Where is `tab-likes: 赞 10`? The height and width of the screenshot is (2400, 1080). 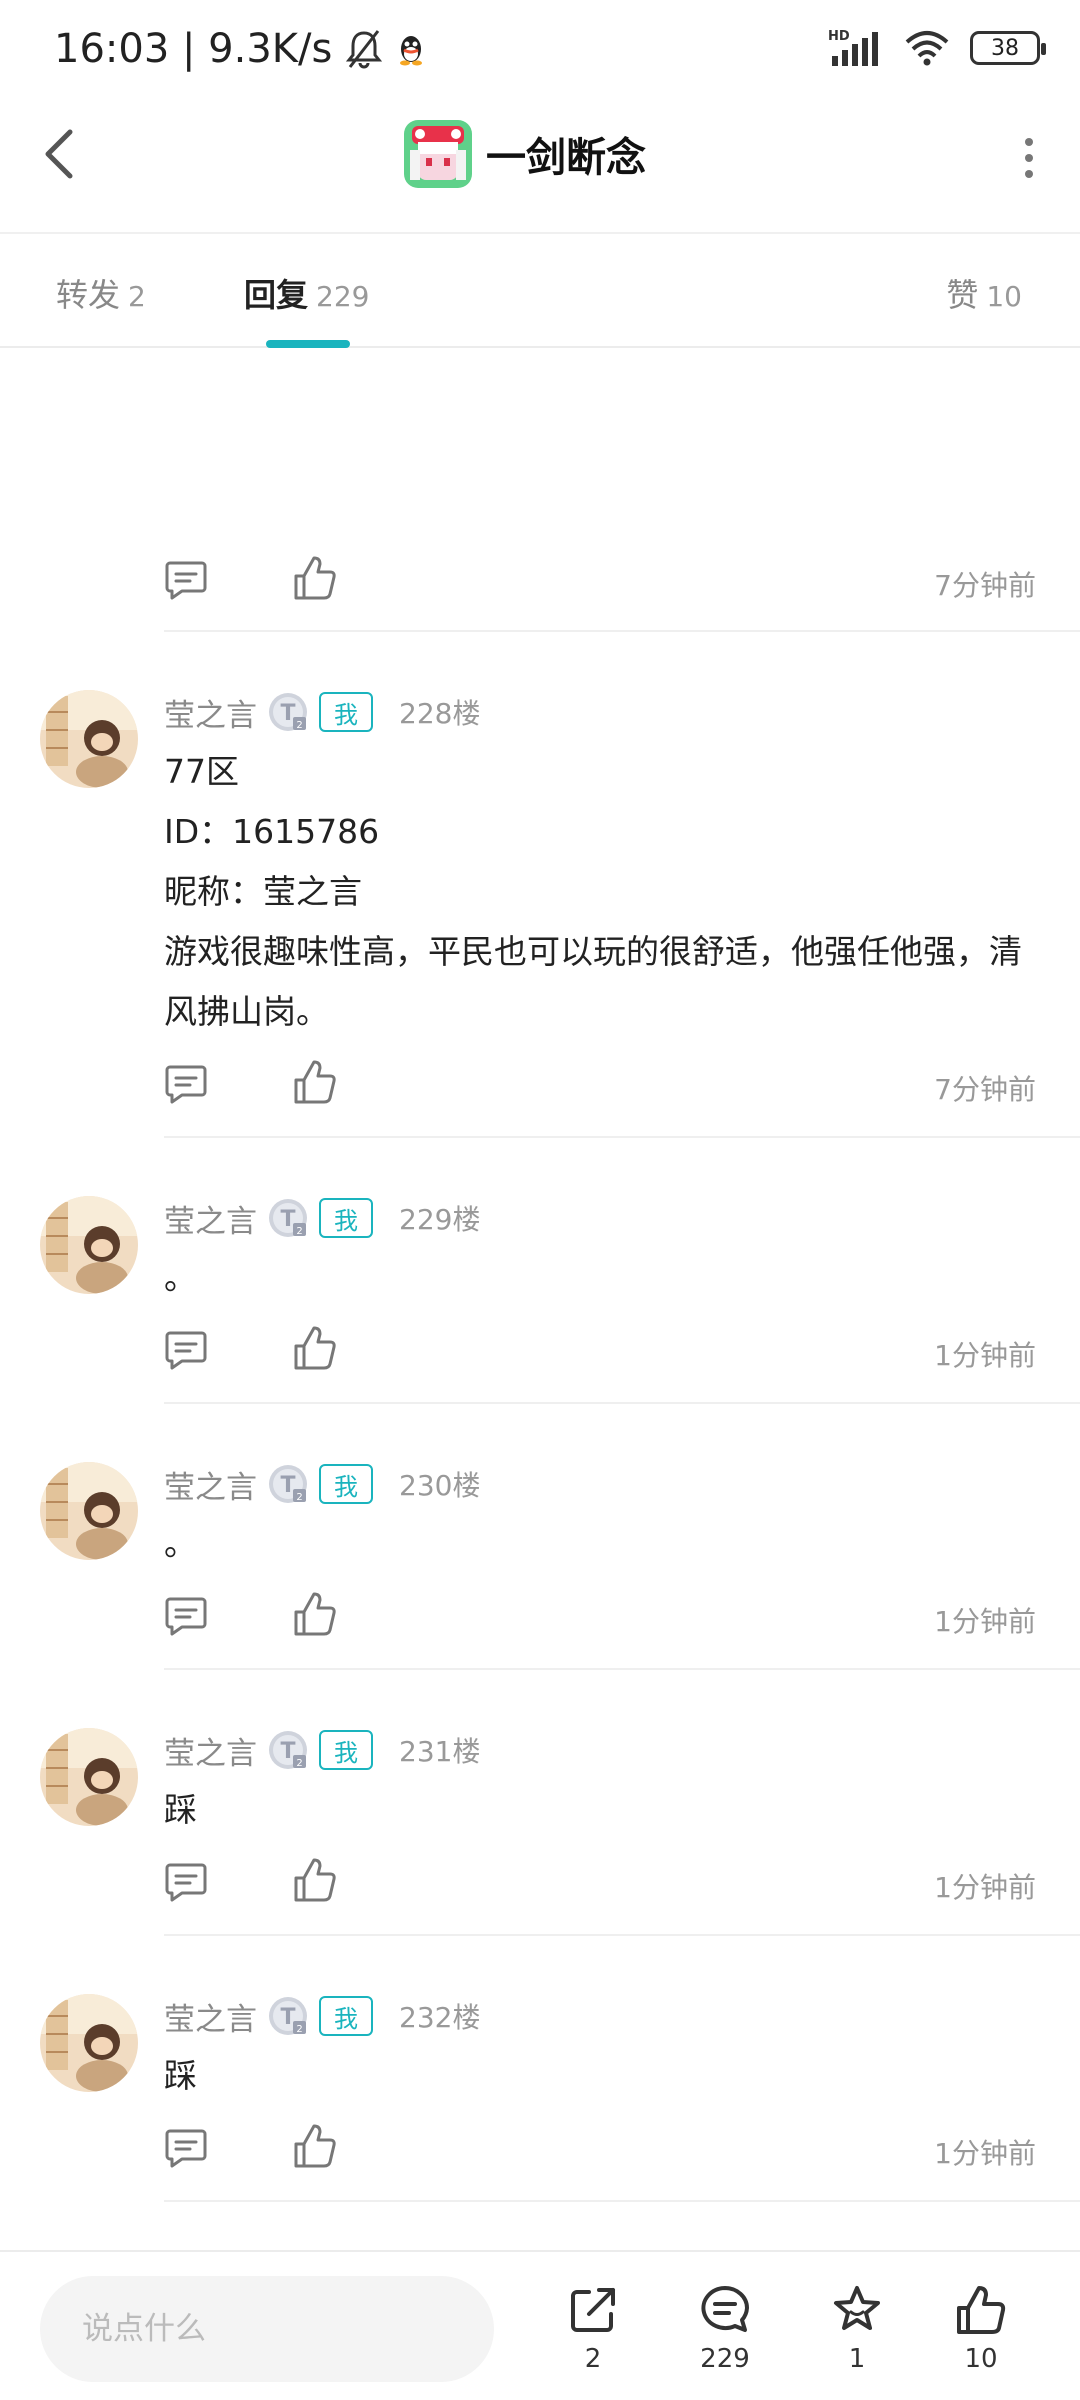
tab-likes: 赞 10 is located at coordinates (984, 293).